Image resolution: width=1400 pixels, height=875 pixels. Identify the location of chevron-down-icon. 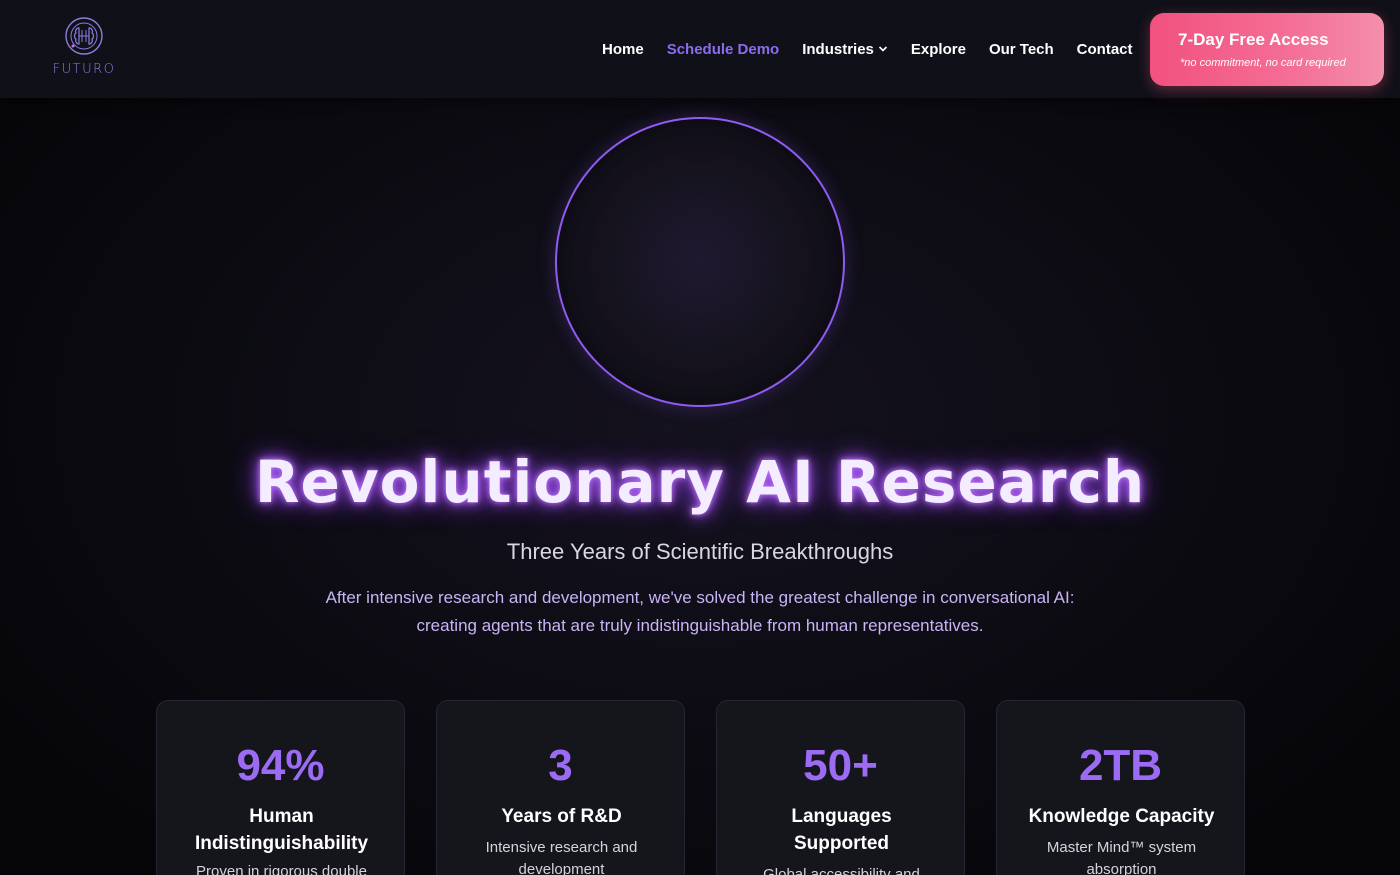
(882, 49).